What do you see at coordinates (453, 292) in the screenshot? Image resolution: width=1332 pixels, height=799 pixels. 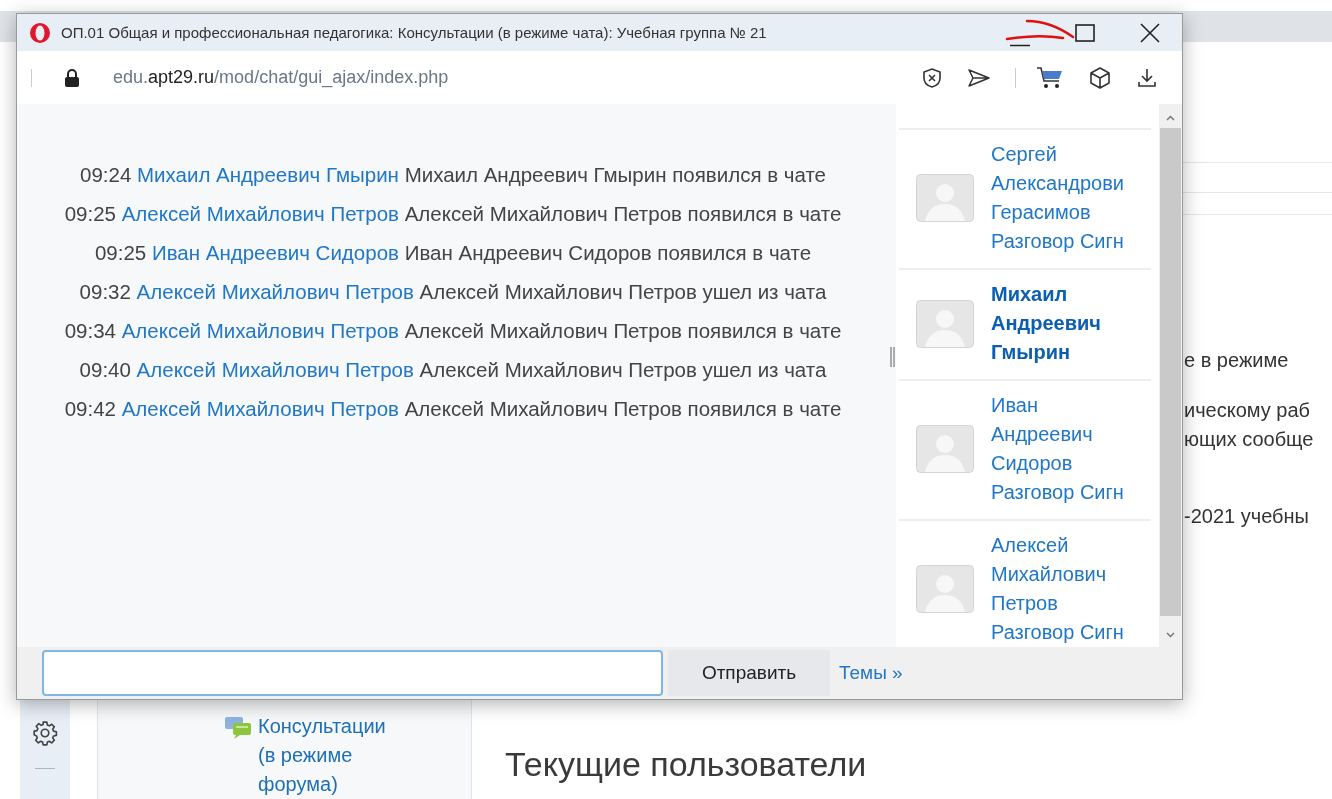 I see `chat-message: 09:32 Алексей Михайлович Петров Алексей Михайлович Петров ушел из чата` at bounding box center [453, 292].